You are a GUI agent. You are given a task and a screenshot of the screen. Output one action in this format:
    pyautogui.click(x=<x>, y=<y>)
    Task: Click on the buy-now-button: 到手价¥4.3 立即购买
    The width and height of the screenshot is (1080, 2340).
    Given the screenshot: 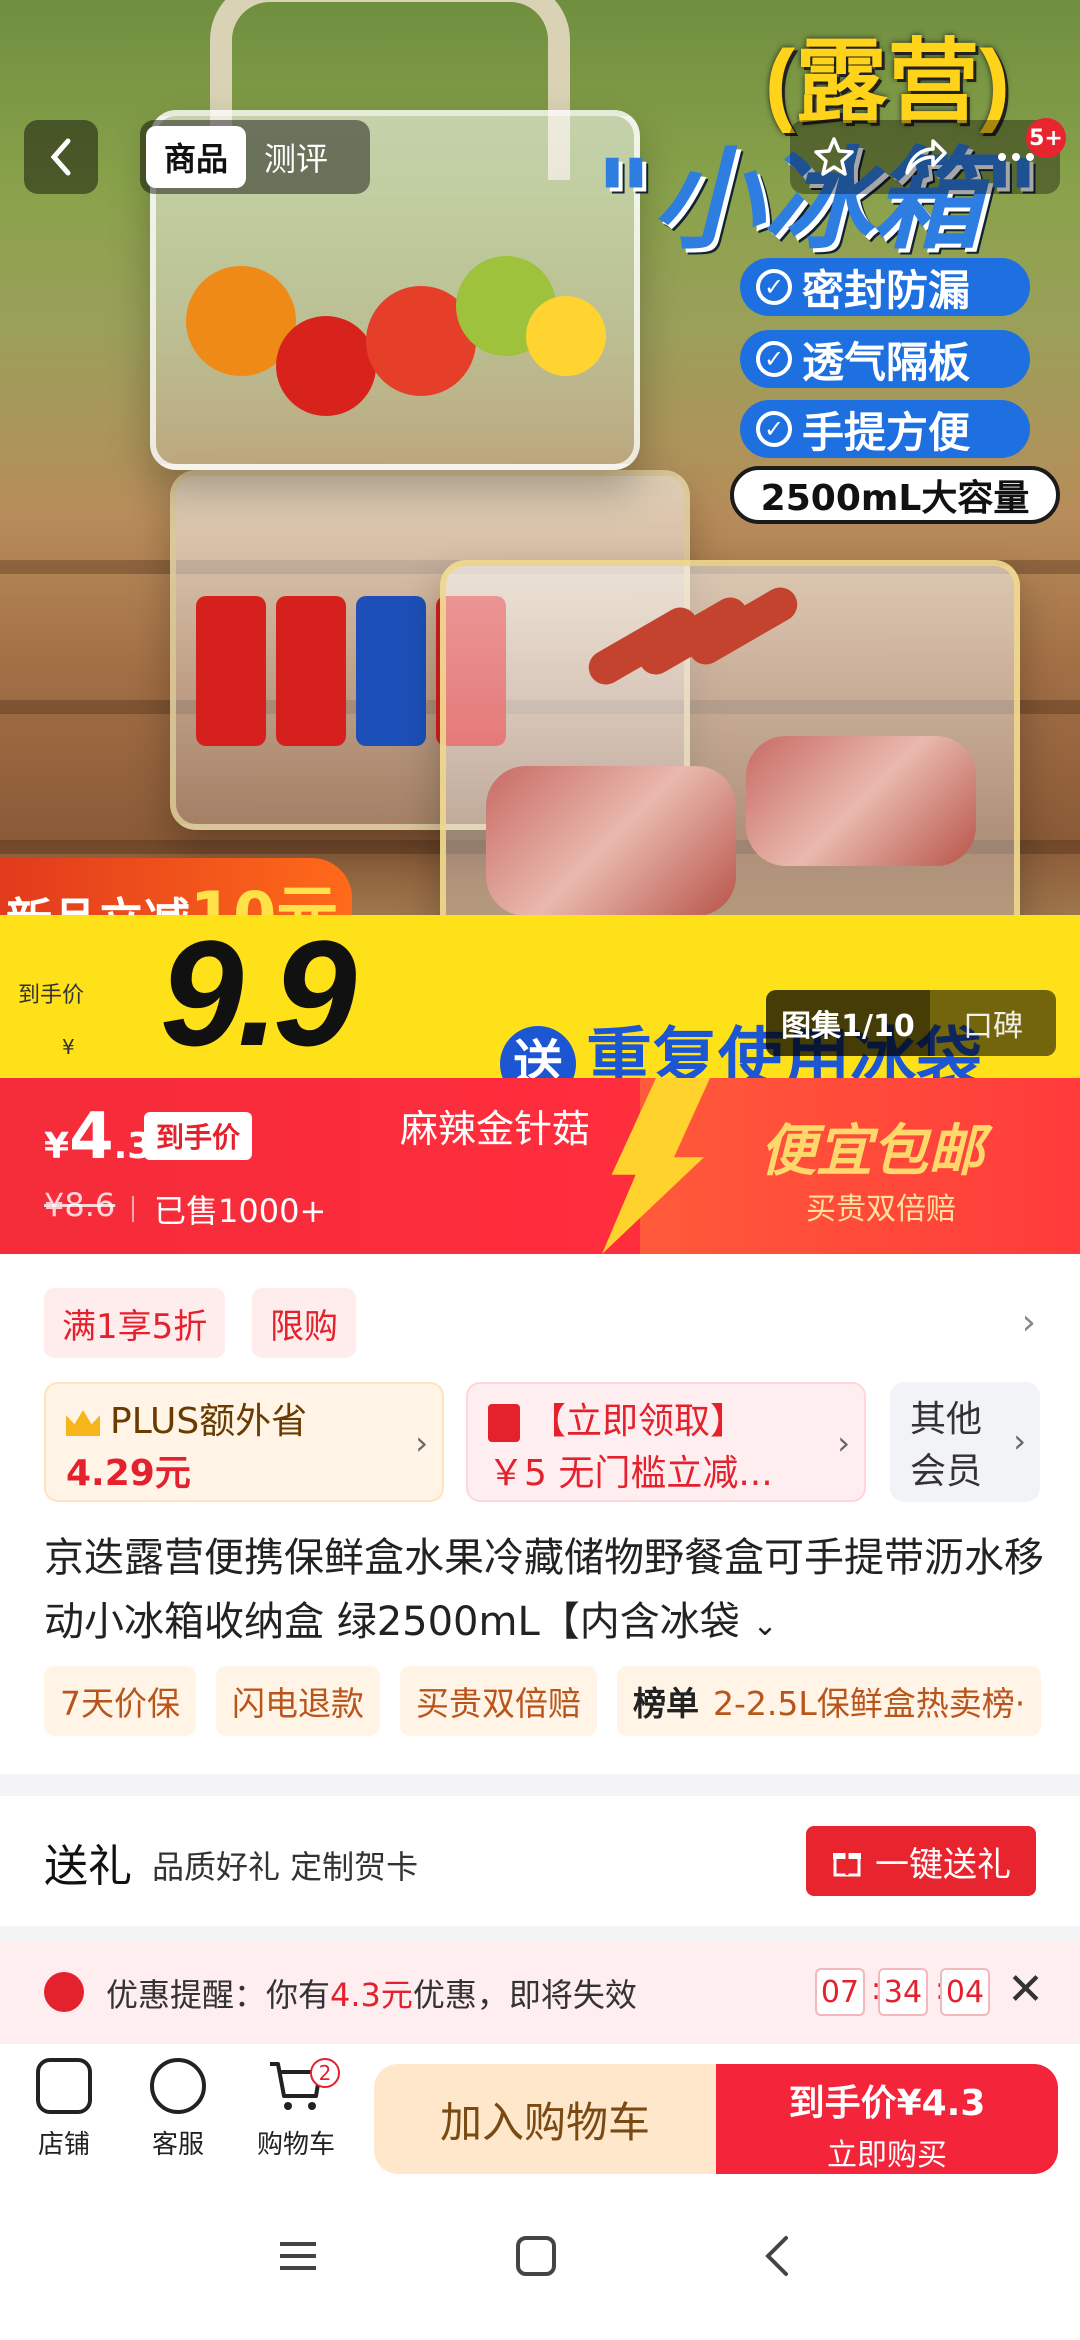 What is the action you would take?
    pyautogui.click(x=887, y=2119)
    